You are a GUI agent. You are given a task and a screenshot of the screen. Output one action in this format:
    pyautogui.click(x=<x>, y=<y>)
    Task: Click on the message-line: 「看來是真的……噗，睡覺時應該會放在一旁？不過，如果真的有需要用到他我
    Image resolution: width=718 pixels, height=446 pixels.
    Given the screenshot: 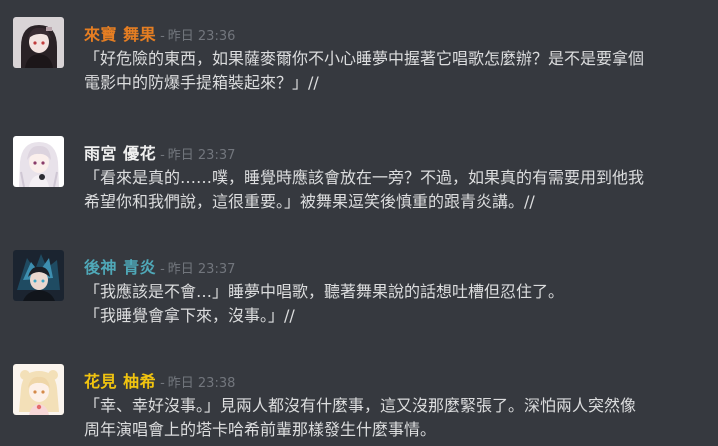 What is the action you would take?
    pyautogui.click(x=364, y=177)
    